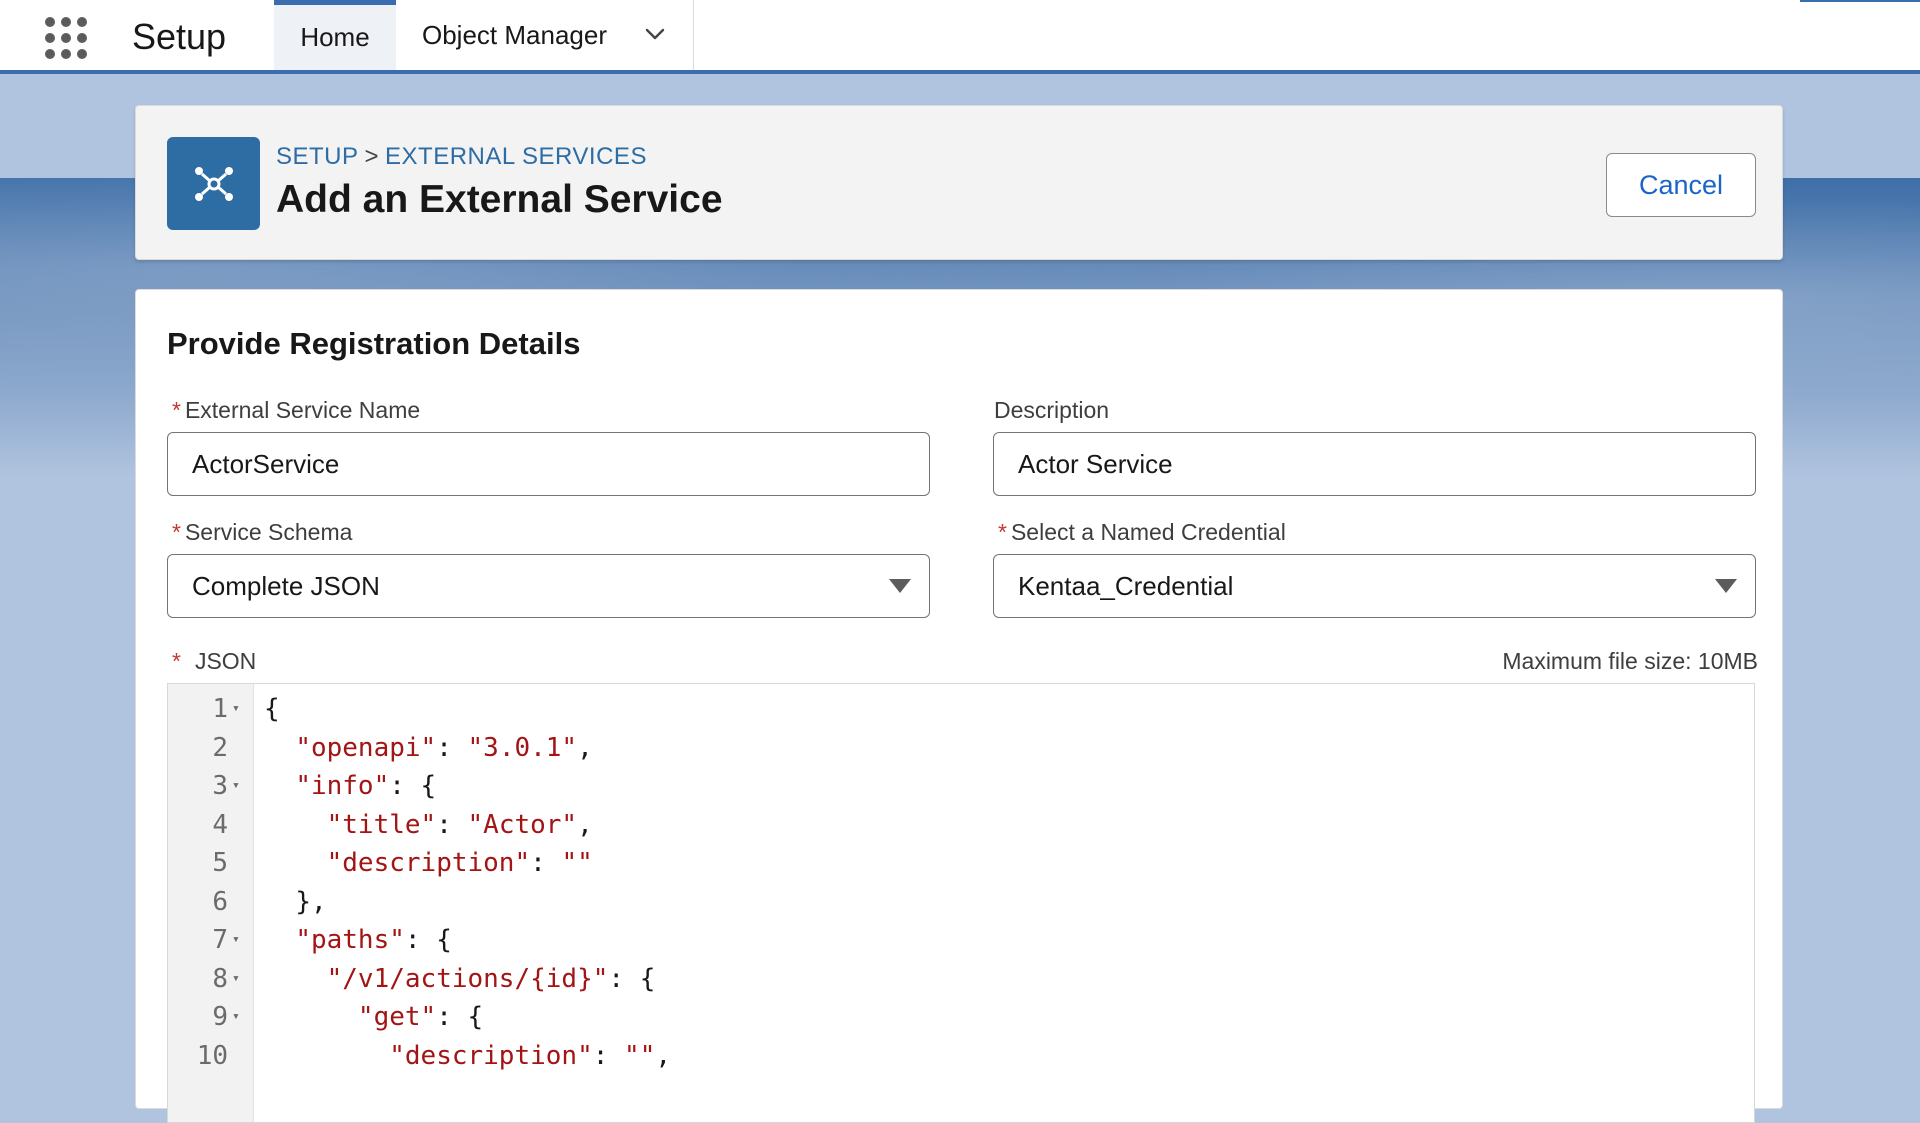  Describe the element at coordinates (516, 156) in the screenshot. I see `breadcrumb-external-services: EXTERNAL SERVICES` at that location.